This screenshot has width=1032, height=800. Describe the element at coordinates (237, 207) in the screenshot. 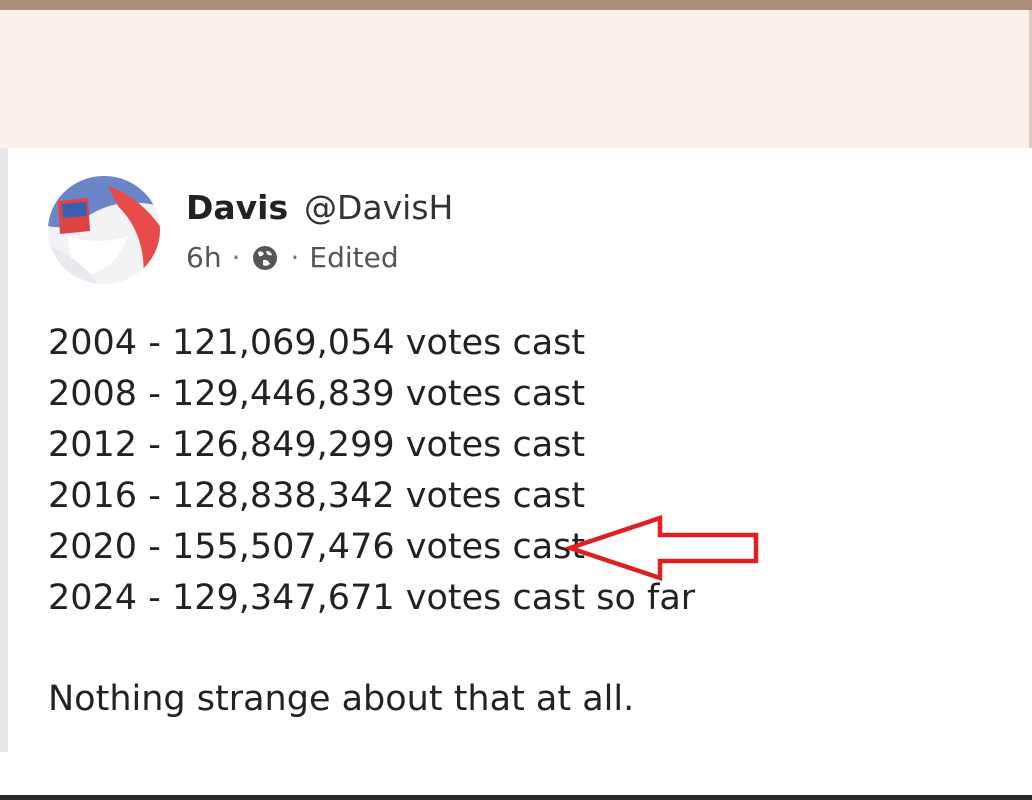

I see `author-name: Davis` at that location.